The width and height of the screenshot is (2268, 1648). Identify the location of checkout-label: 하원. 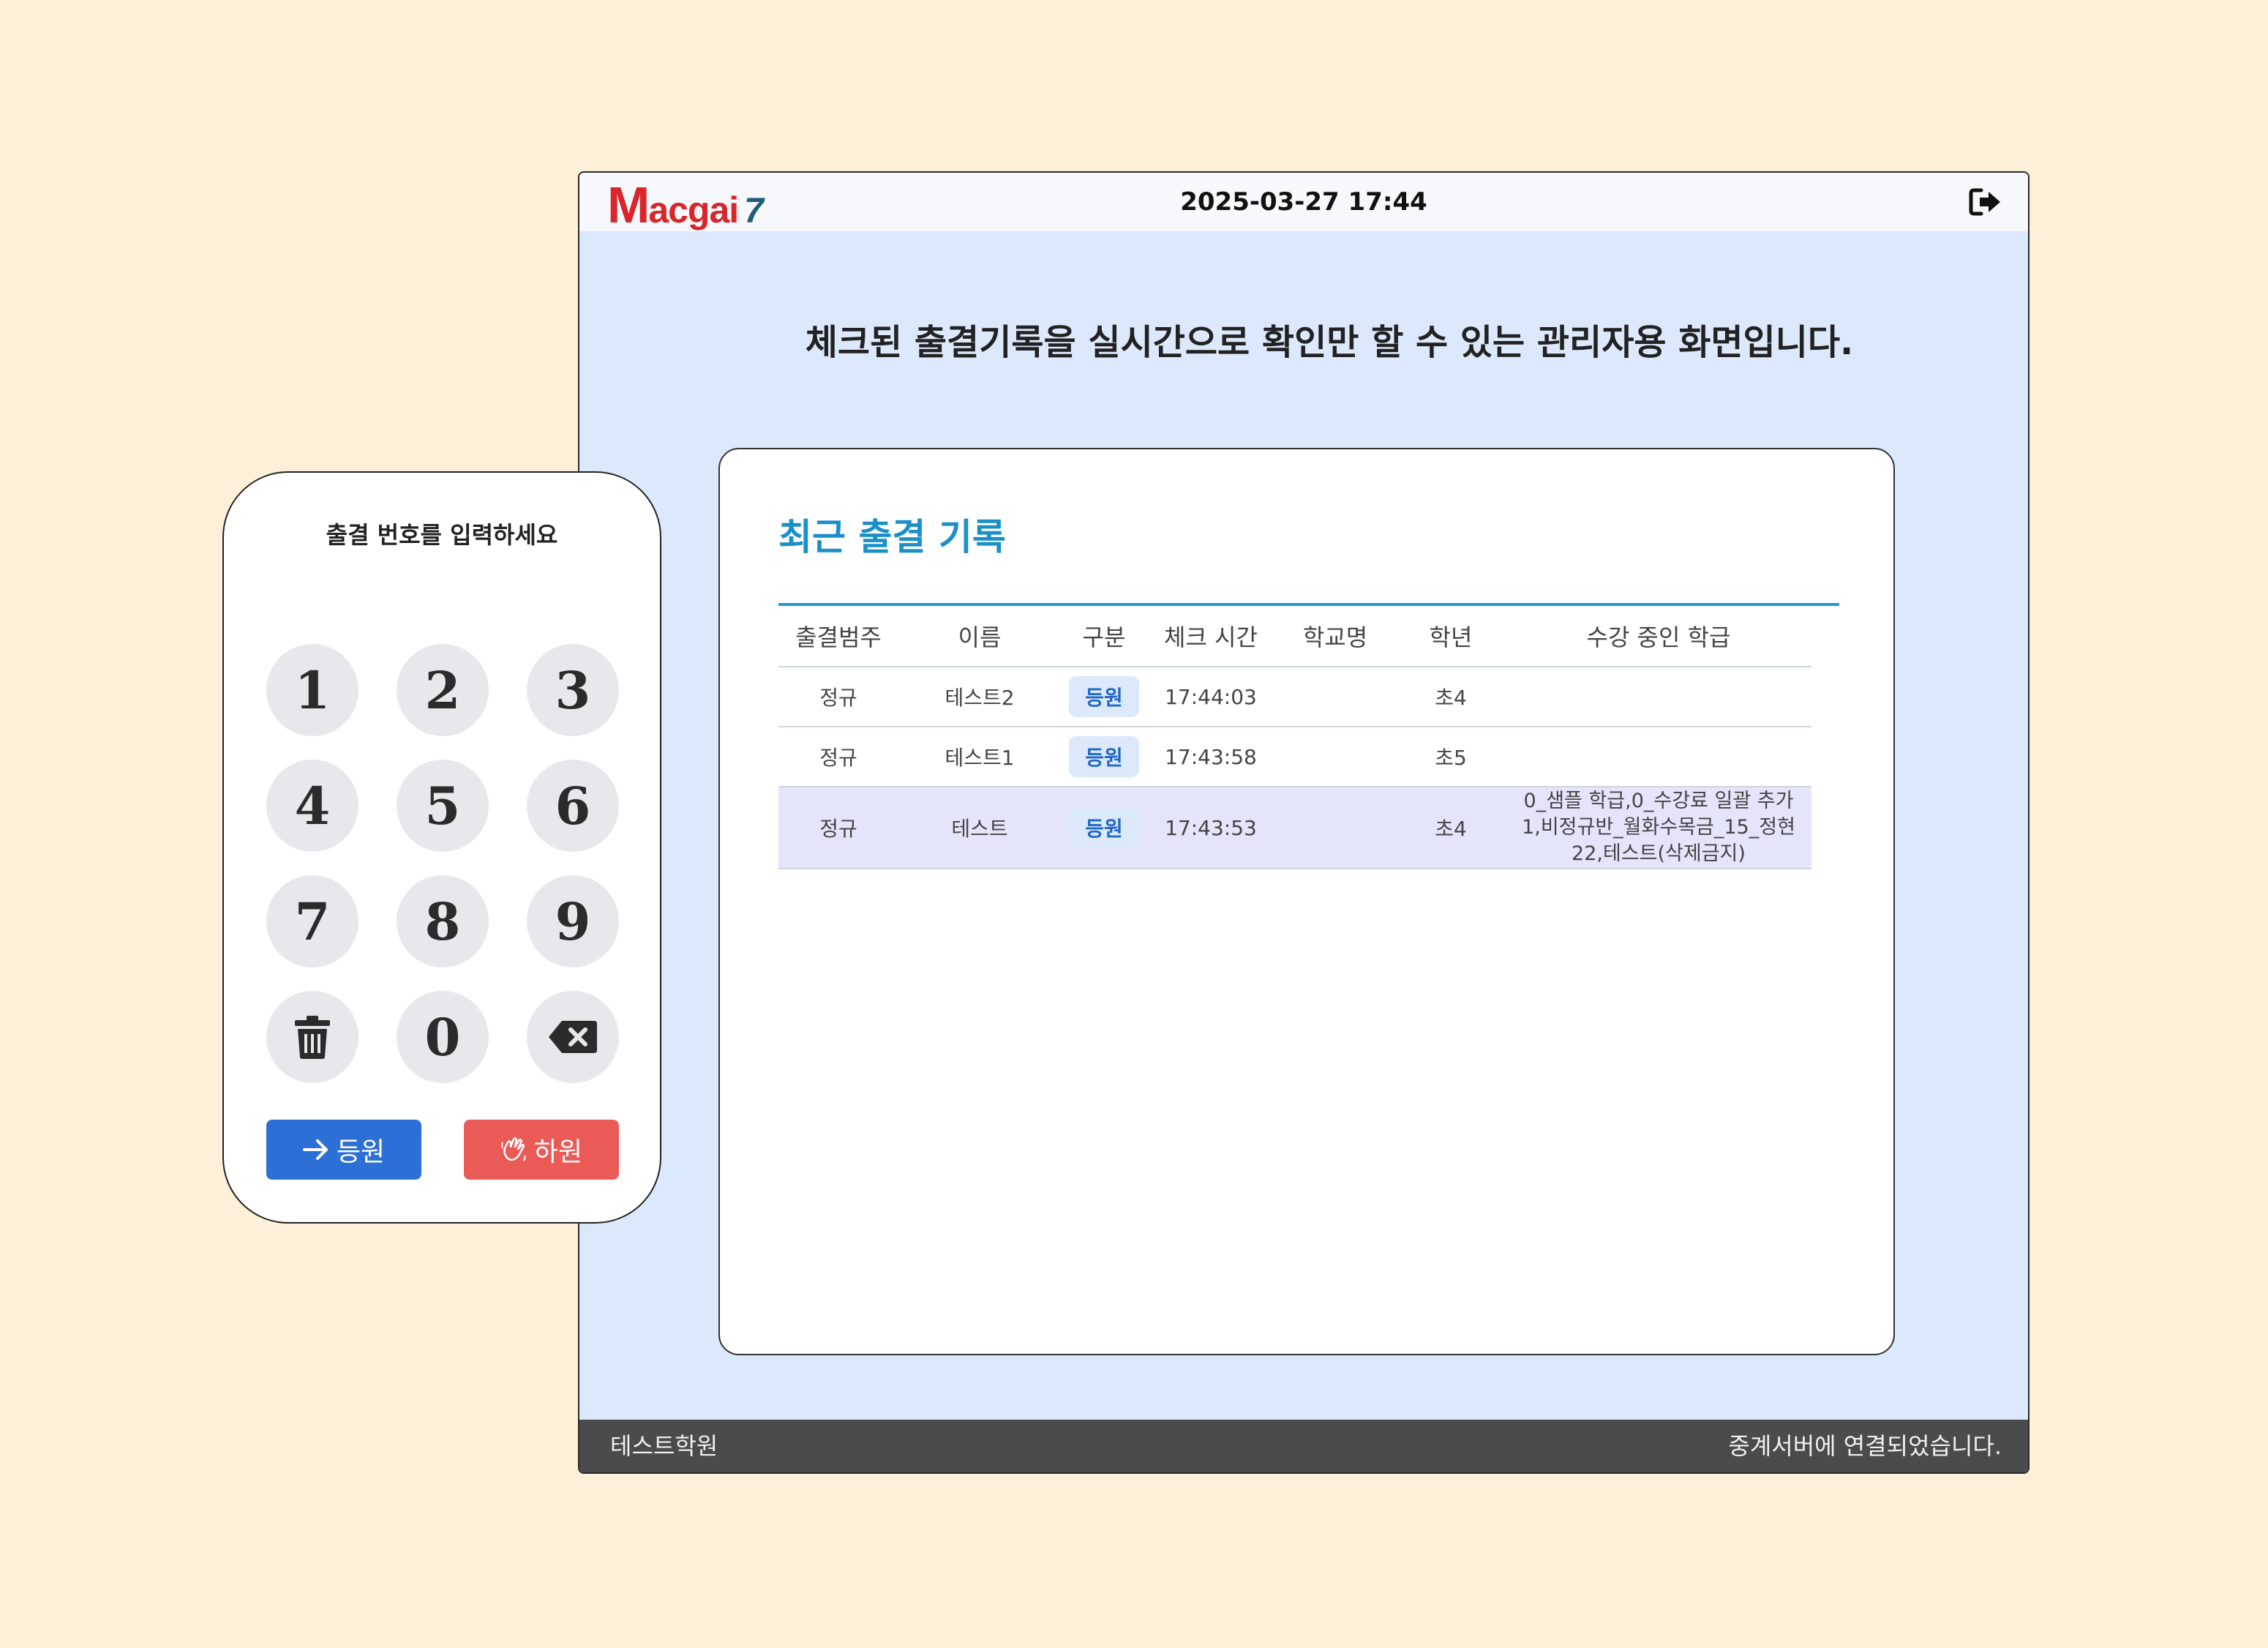
(558, 1152).